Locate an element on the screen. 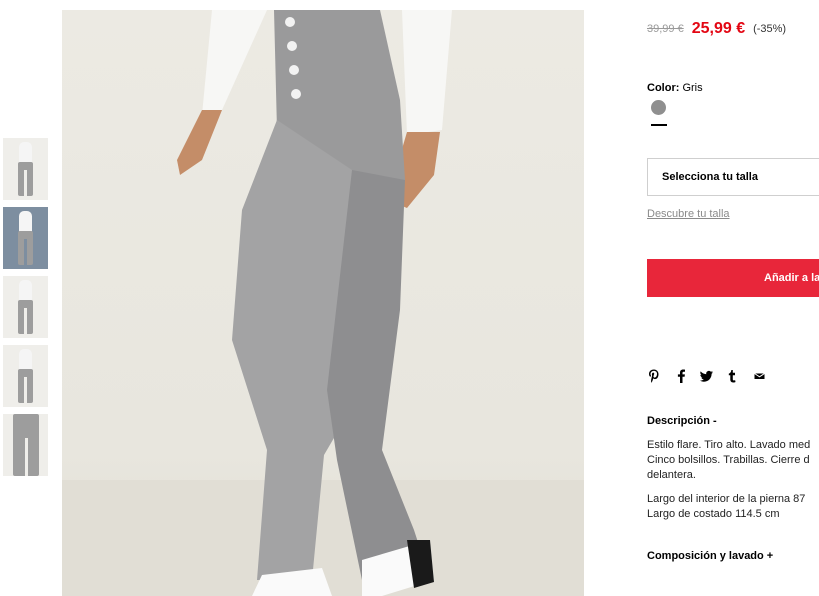  pinterest-icon is located at coordinates (655, 377).